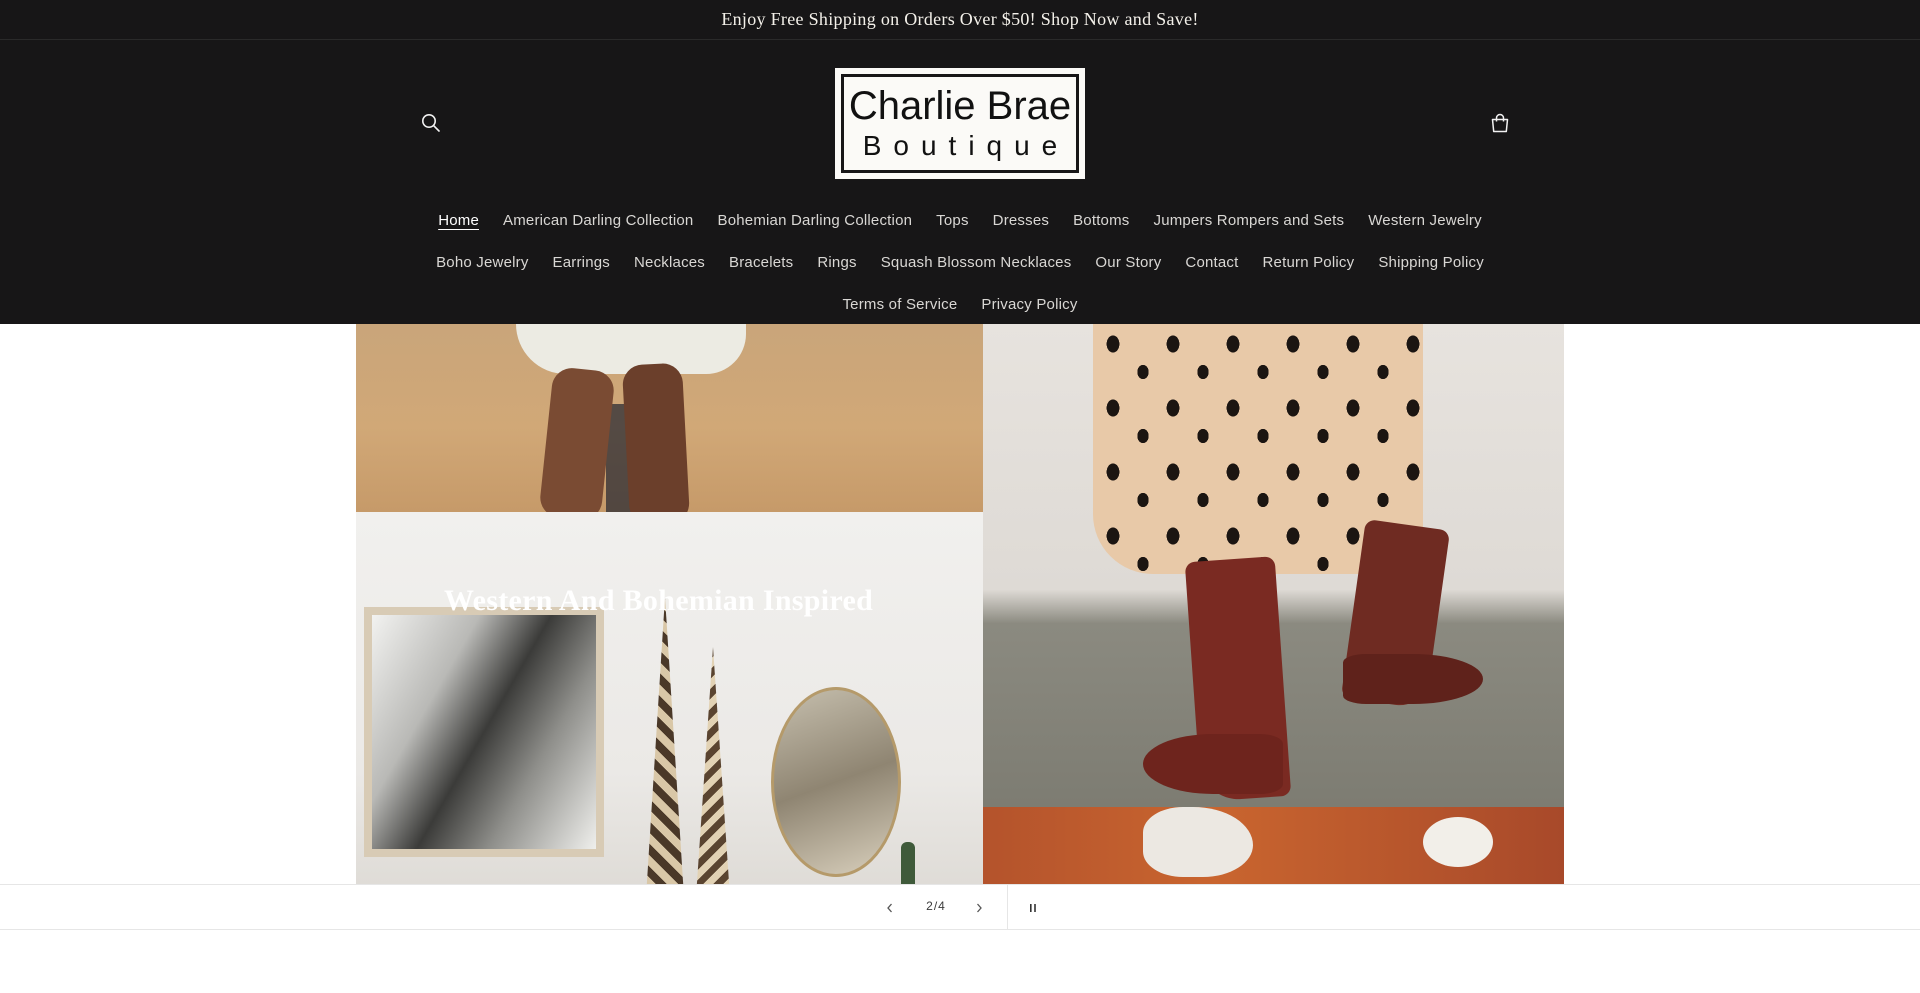  Describe the element at coordinates (1249, 220) in the screenshot. I see `nav-link-jumpers: Jumpers Rompers and Sets` at that location.